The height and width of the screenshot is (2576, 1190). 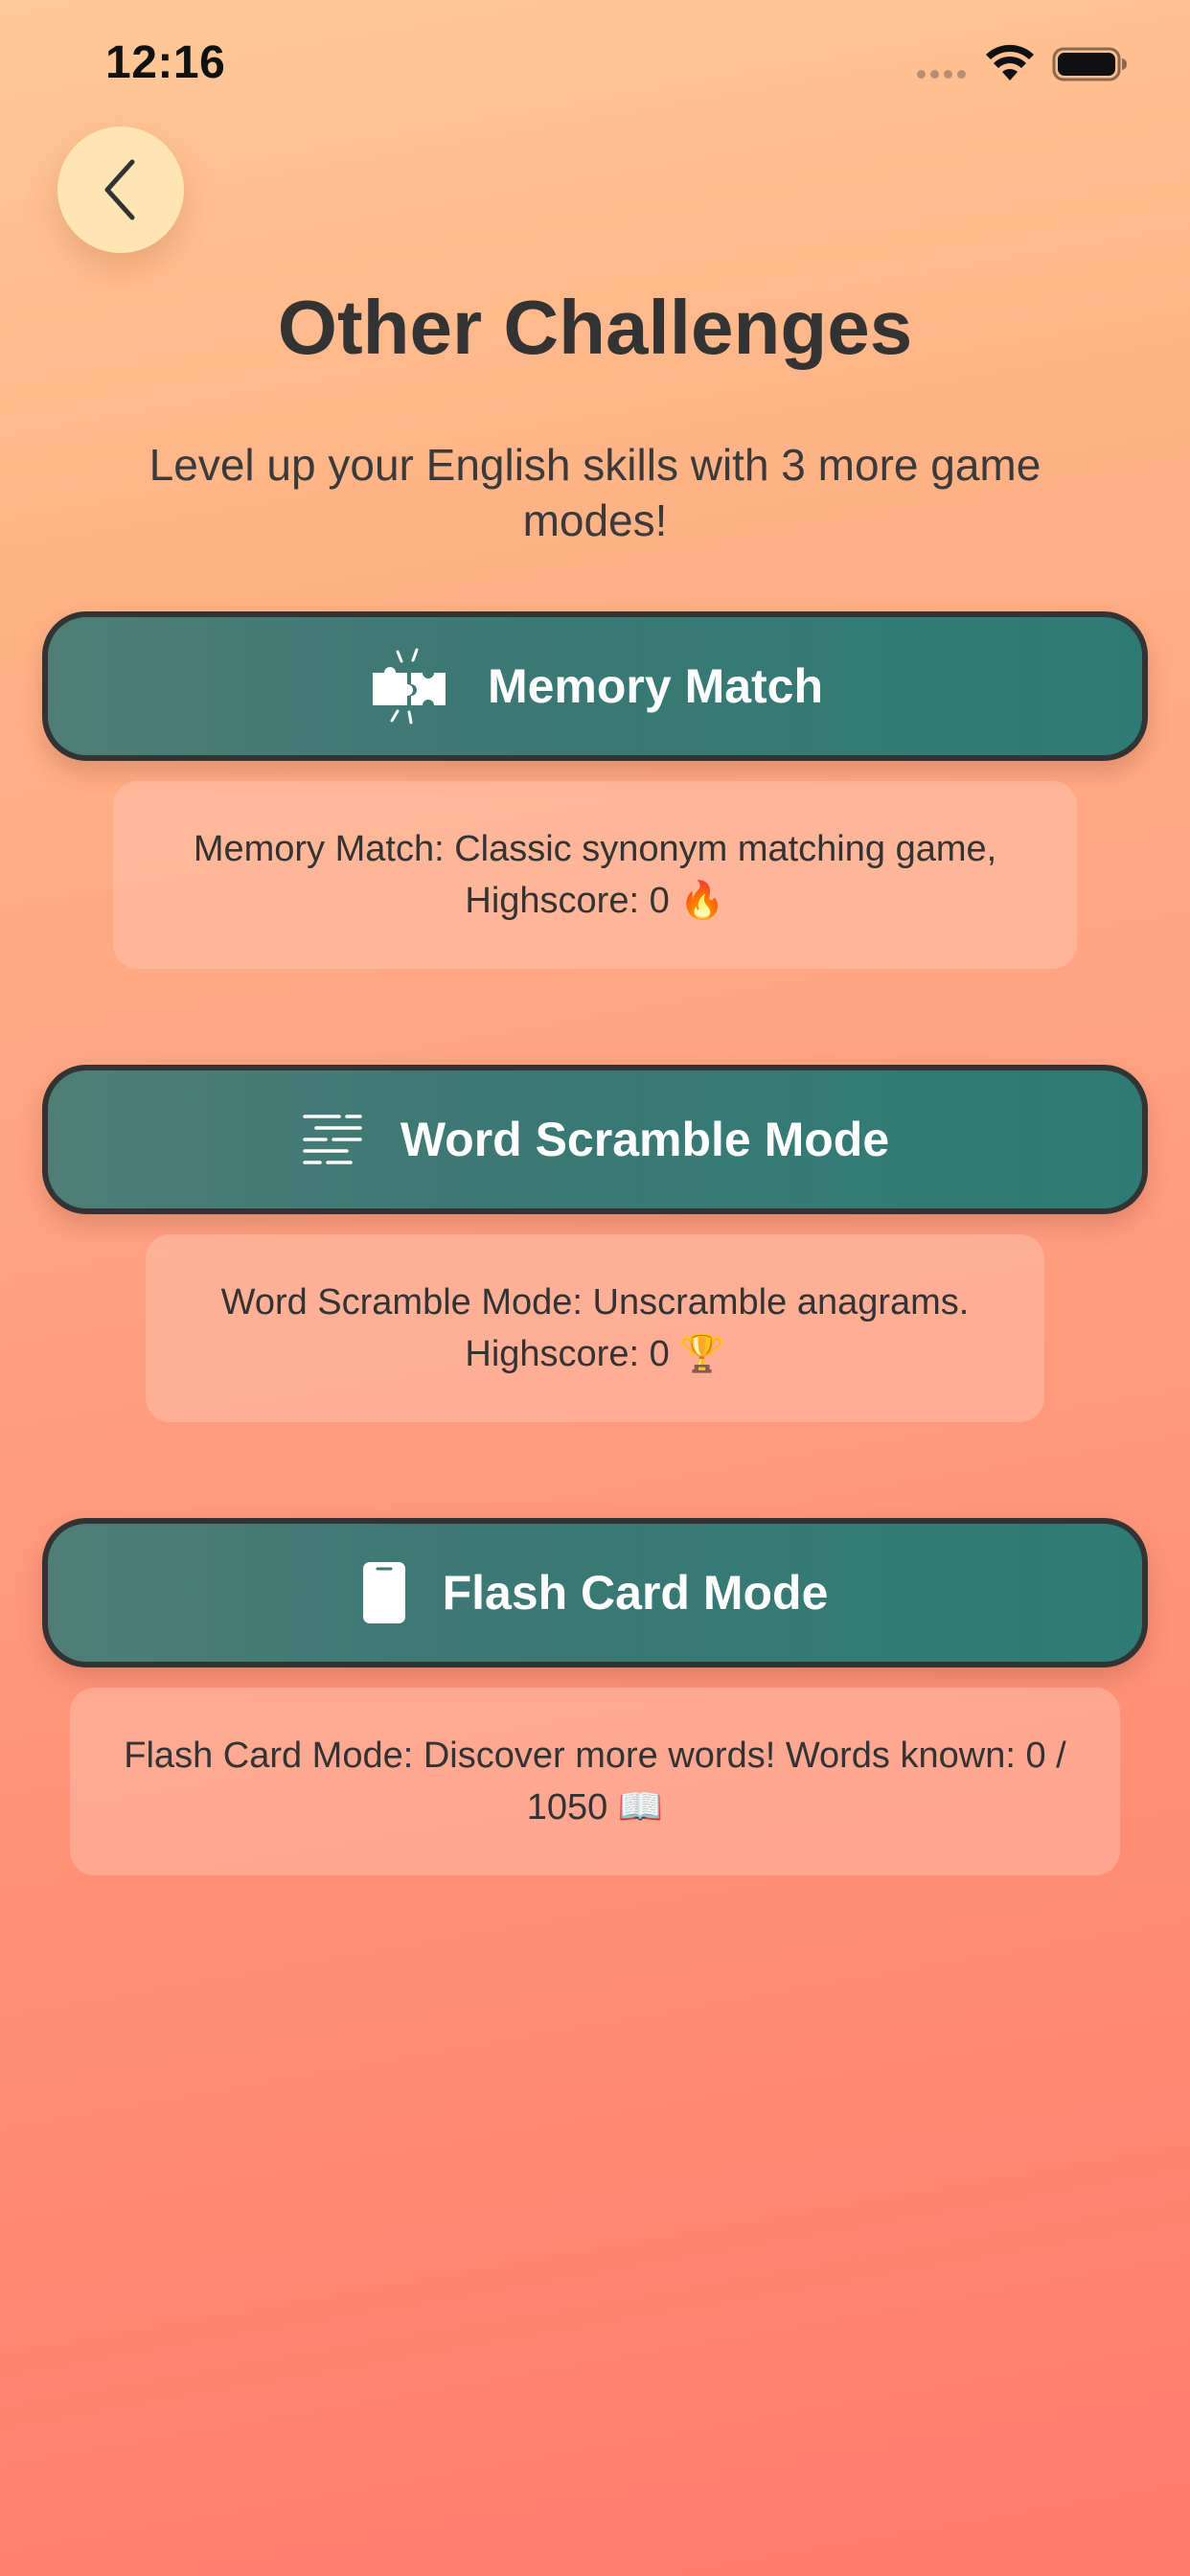 What do you see at coordinates (655, 686) in the screenshot?
I see `memory-match-label: Memory Match` at bounding box center [655, 686].